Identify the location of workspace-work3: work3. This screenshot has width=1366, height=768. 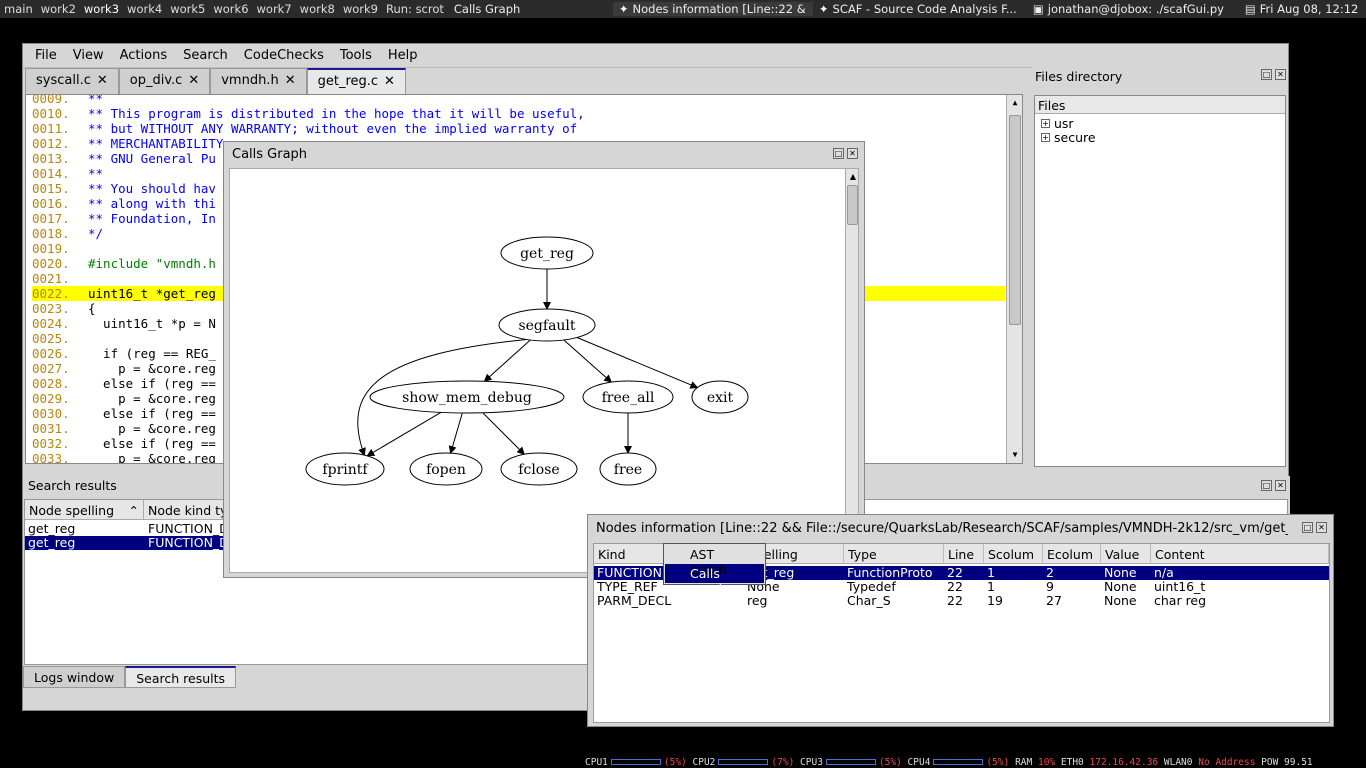
(101, 9).